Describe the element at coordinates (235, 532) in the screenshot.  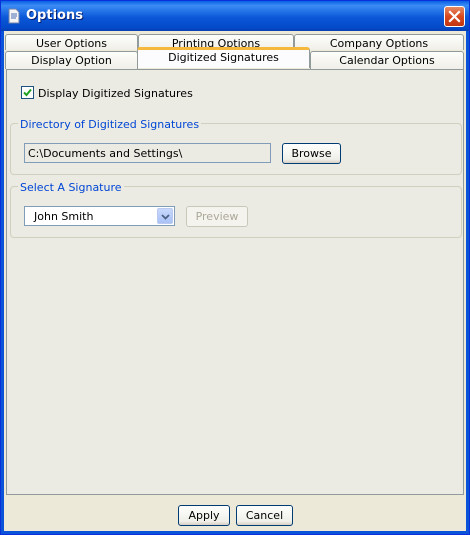
I see `window-border-bottom` at that location.